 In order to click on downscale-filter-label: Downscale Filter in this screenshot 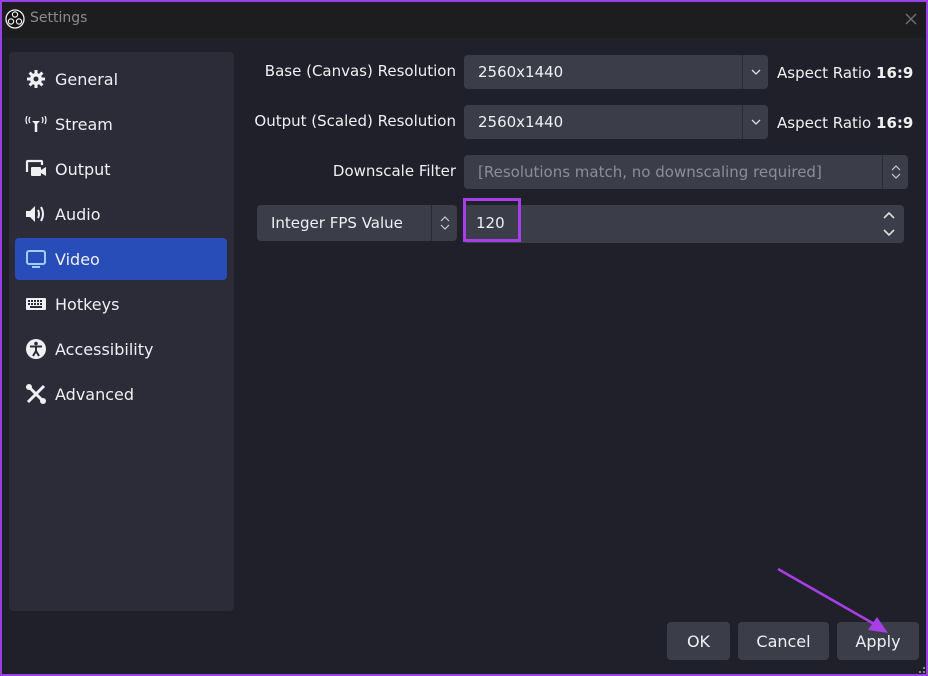, I will do `click(394, 171)`.